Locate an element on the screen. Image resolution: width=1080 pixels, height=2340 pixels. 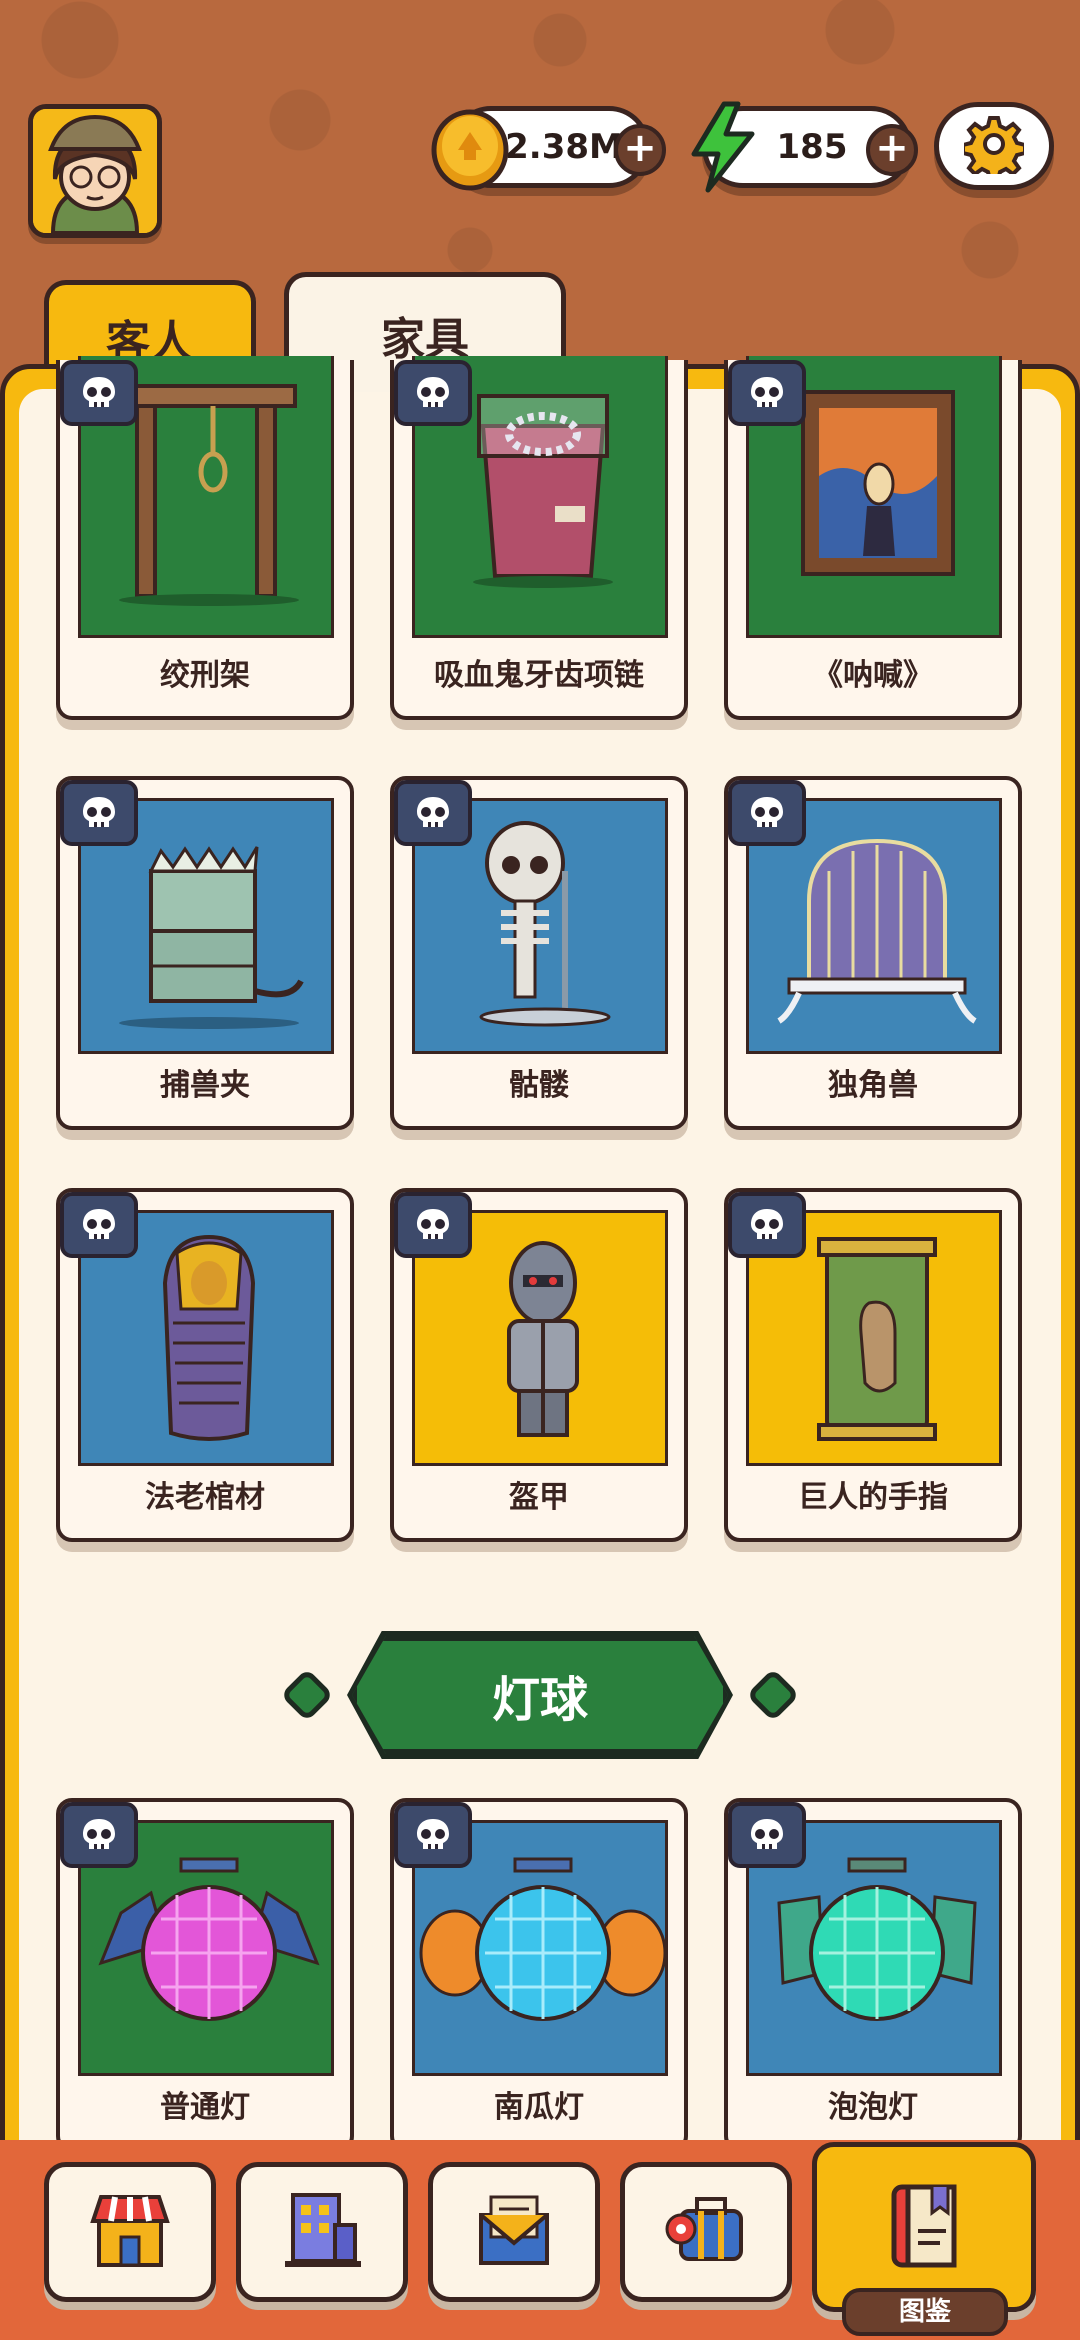
book-icon is located at coordinates (924, 2227).